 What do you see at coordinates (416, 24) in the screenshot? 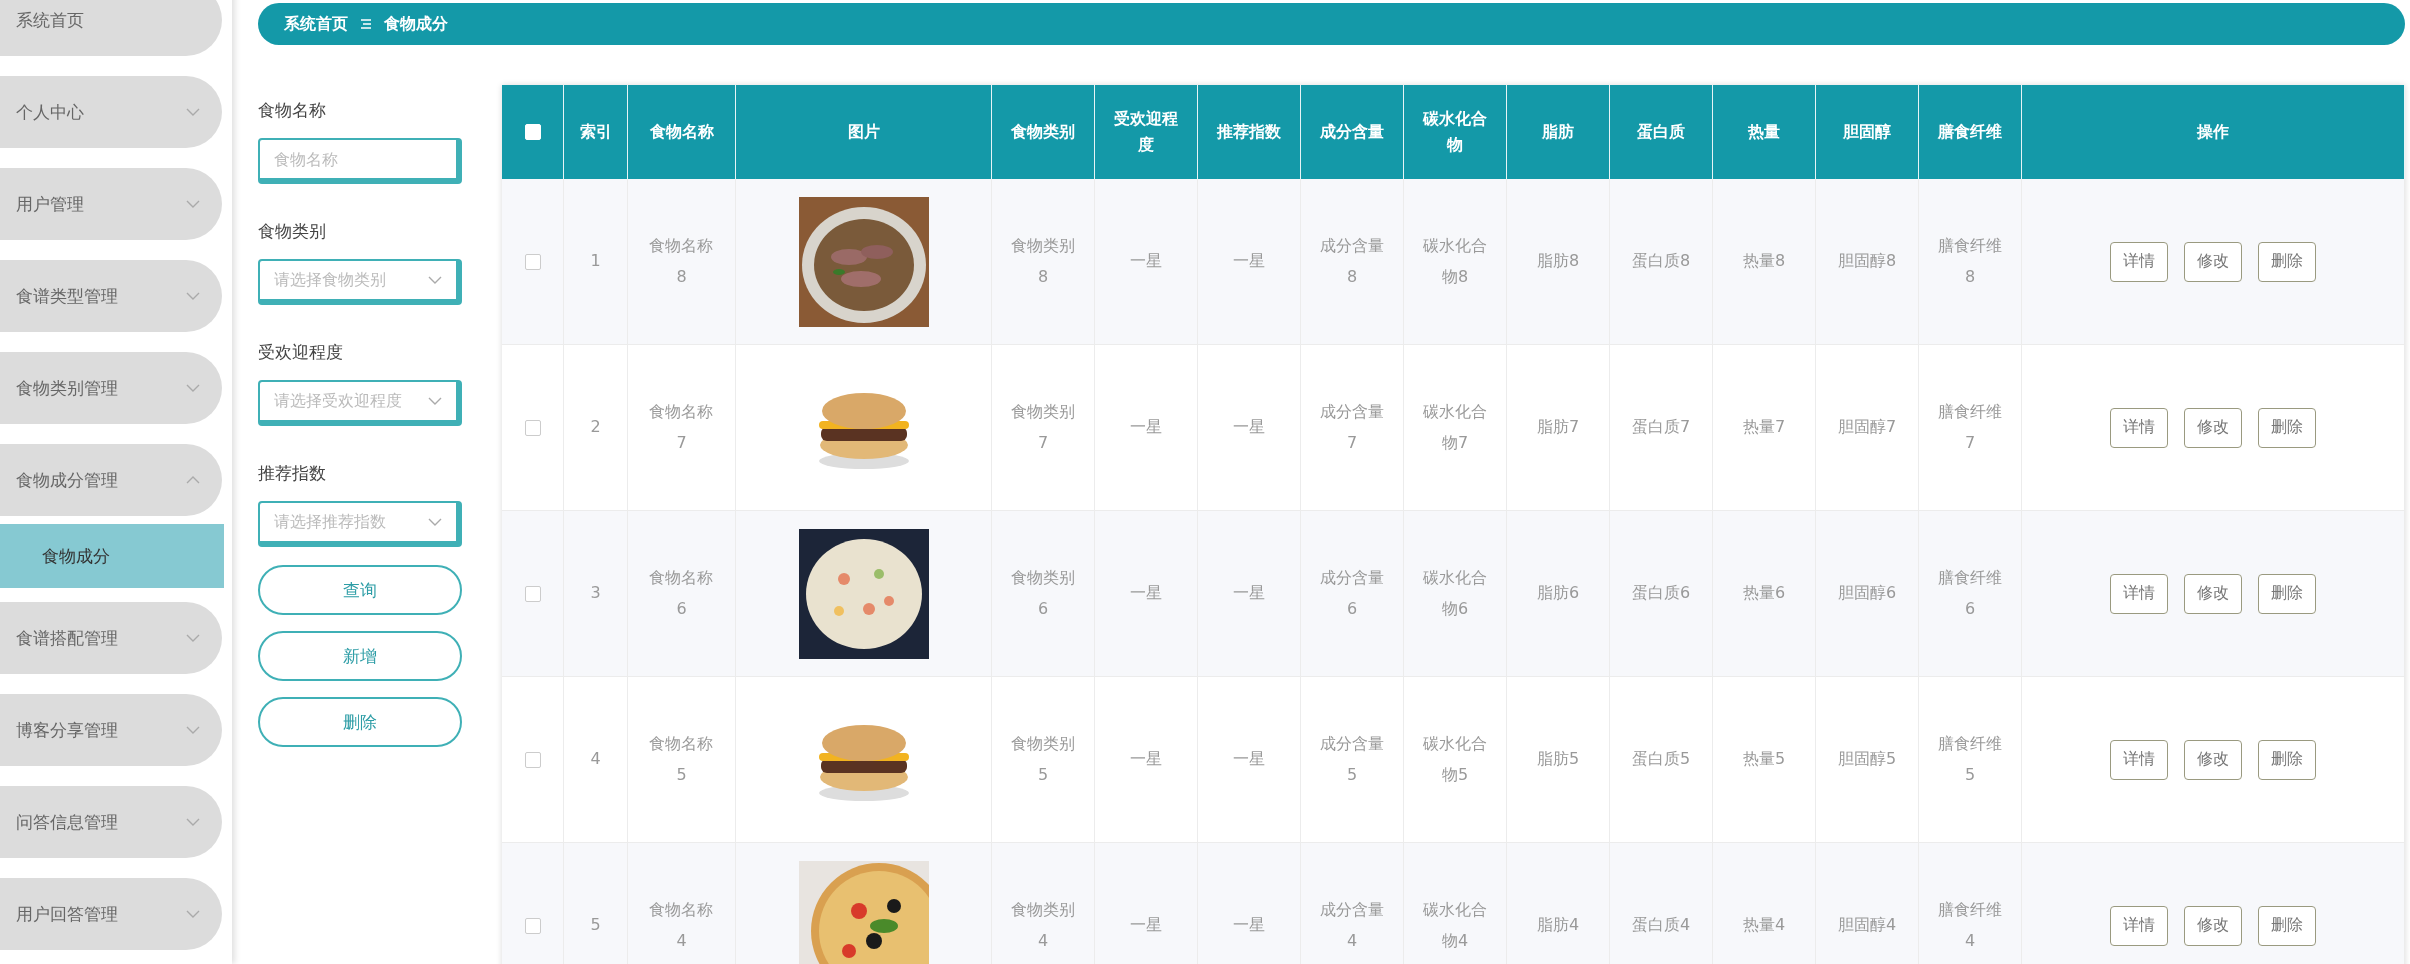
I see `breadcrumb-current: 食物成分` at bounding box center [416, 24].